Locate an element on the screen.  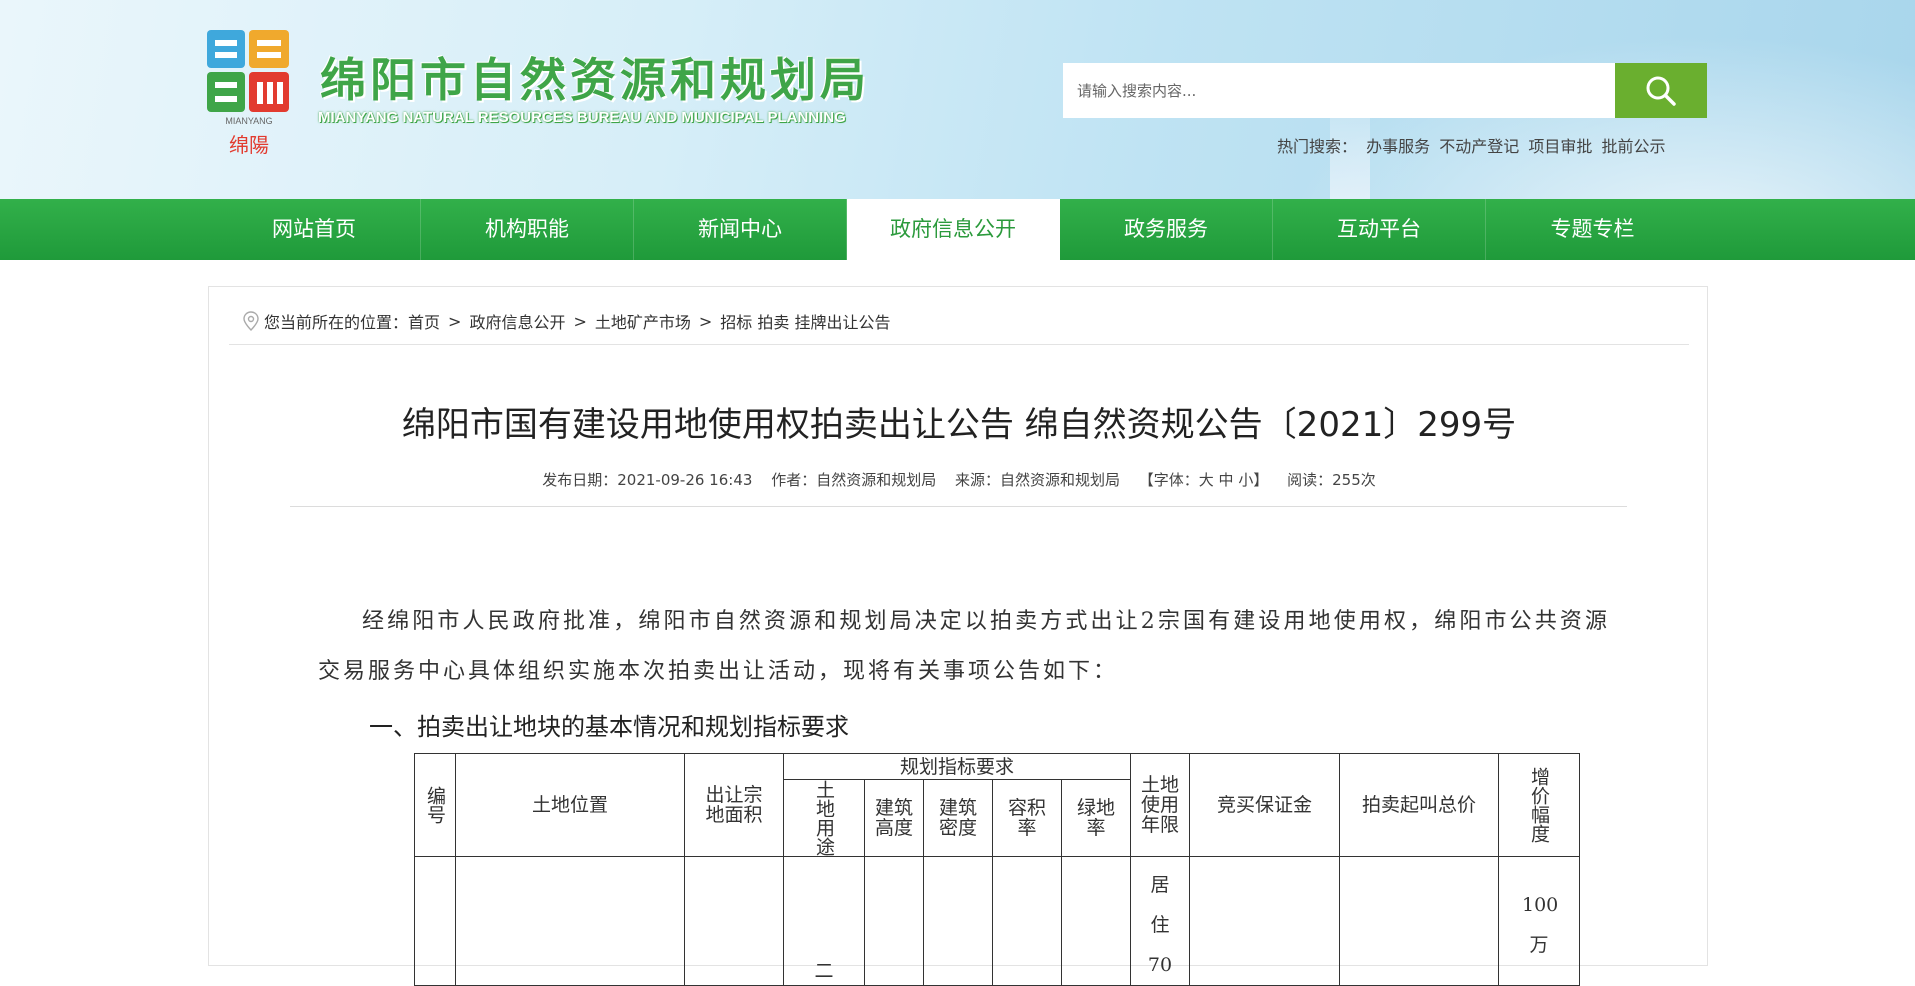
nav-item-topics: 专题专栏 is located at coordinates (1592, 229).